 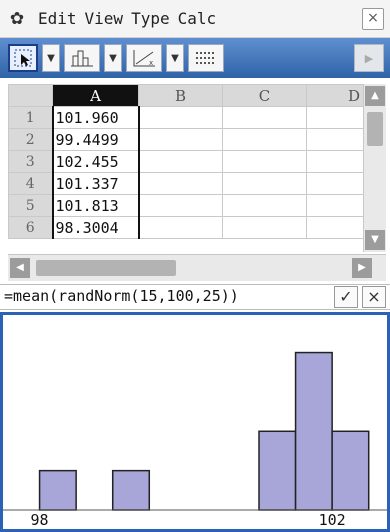 I want to click on formula-bar: =mean(randNorm(15,100,25)) ✓ ×, so click(x=195, y=297).